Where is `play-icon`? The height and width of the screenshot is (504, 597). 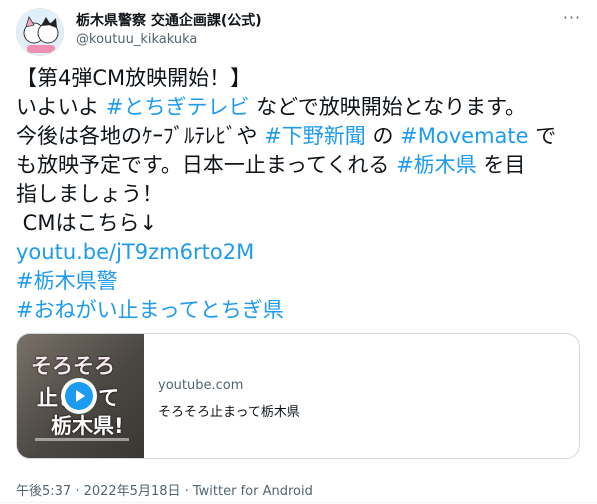
play-icon is located at coordinates (79, 396).